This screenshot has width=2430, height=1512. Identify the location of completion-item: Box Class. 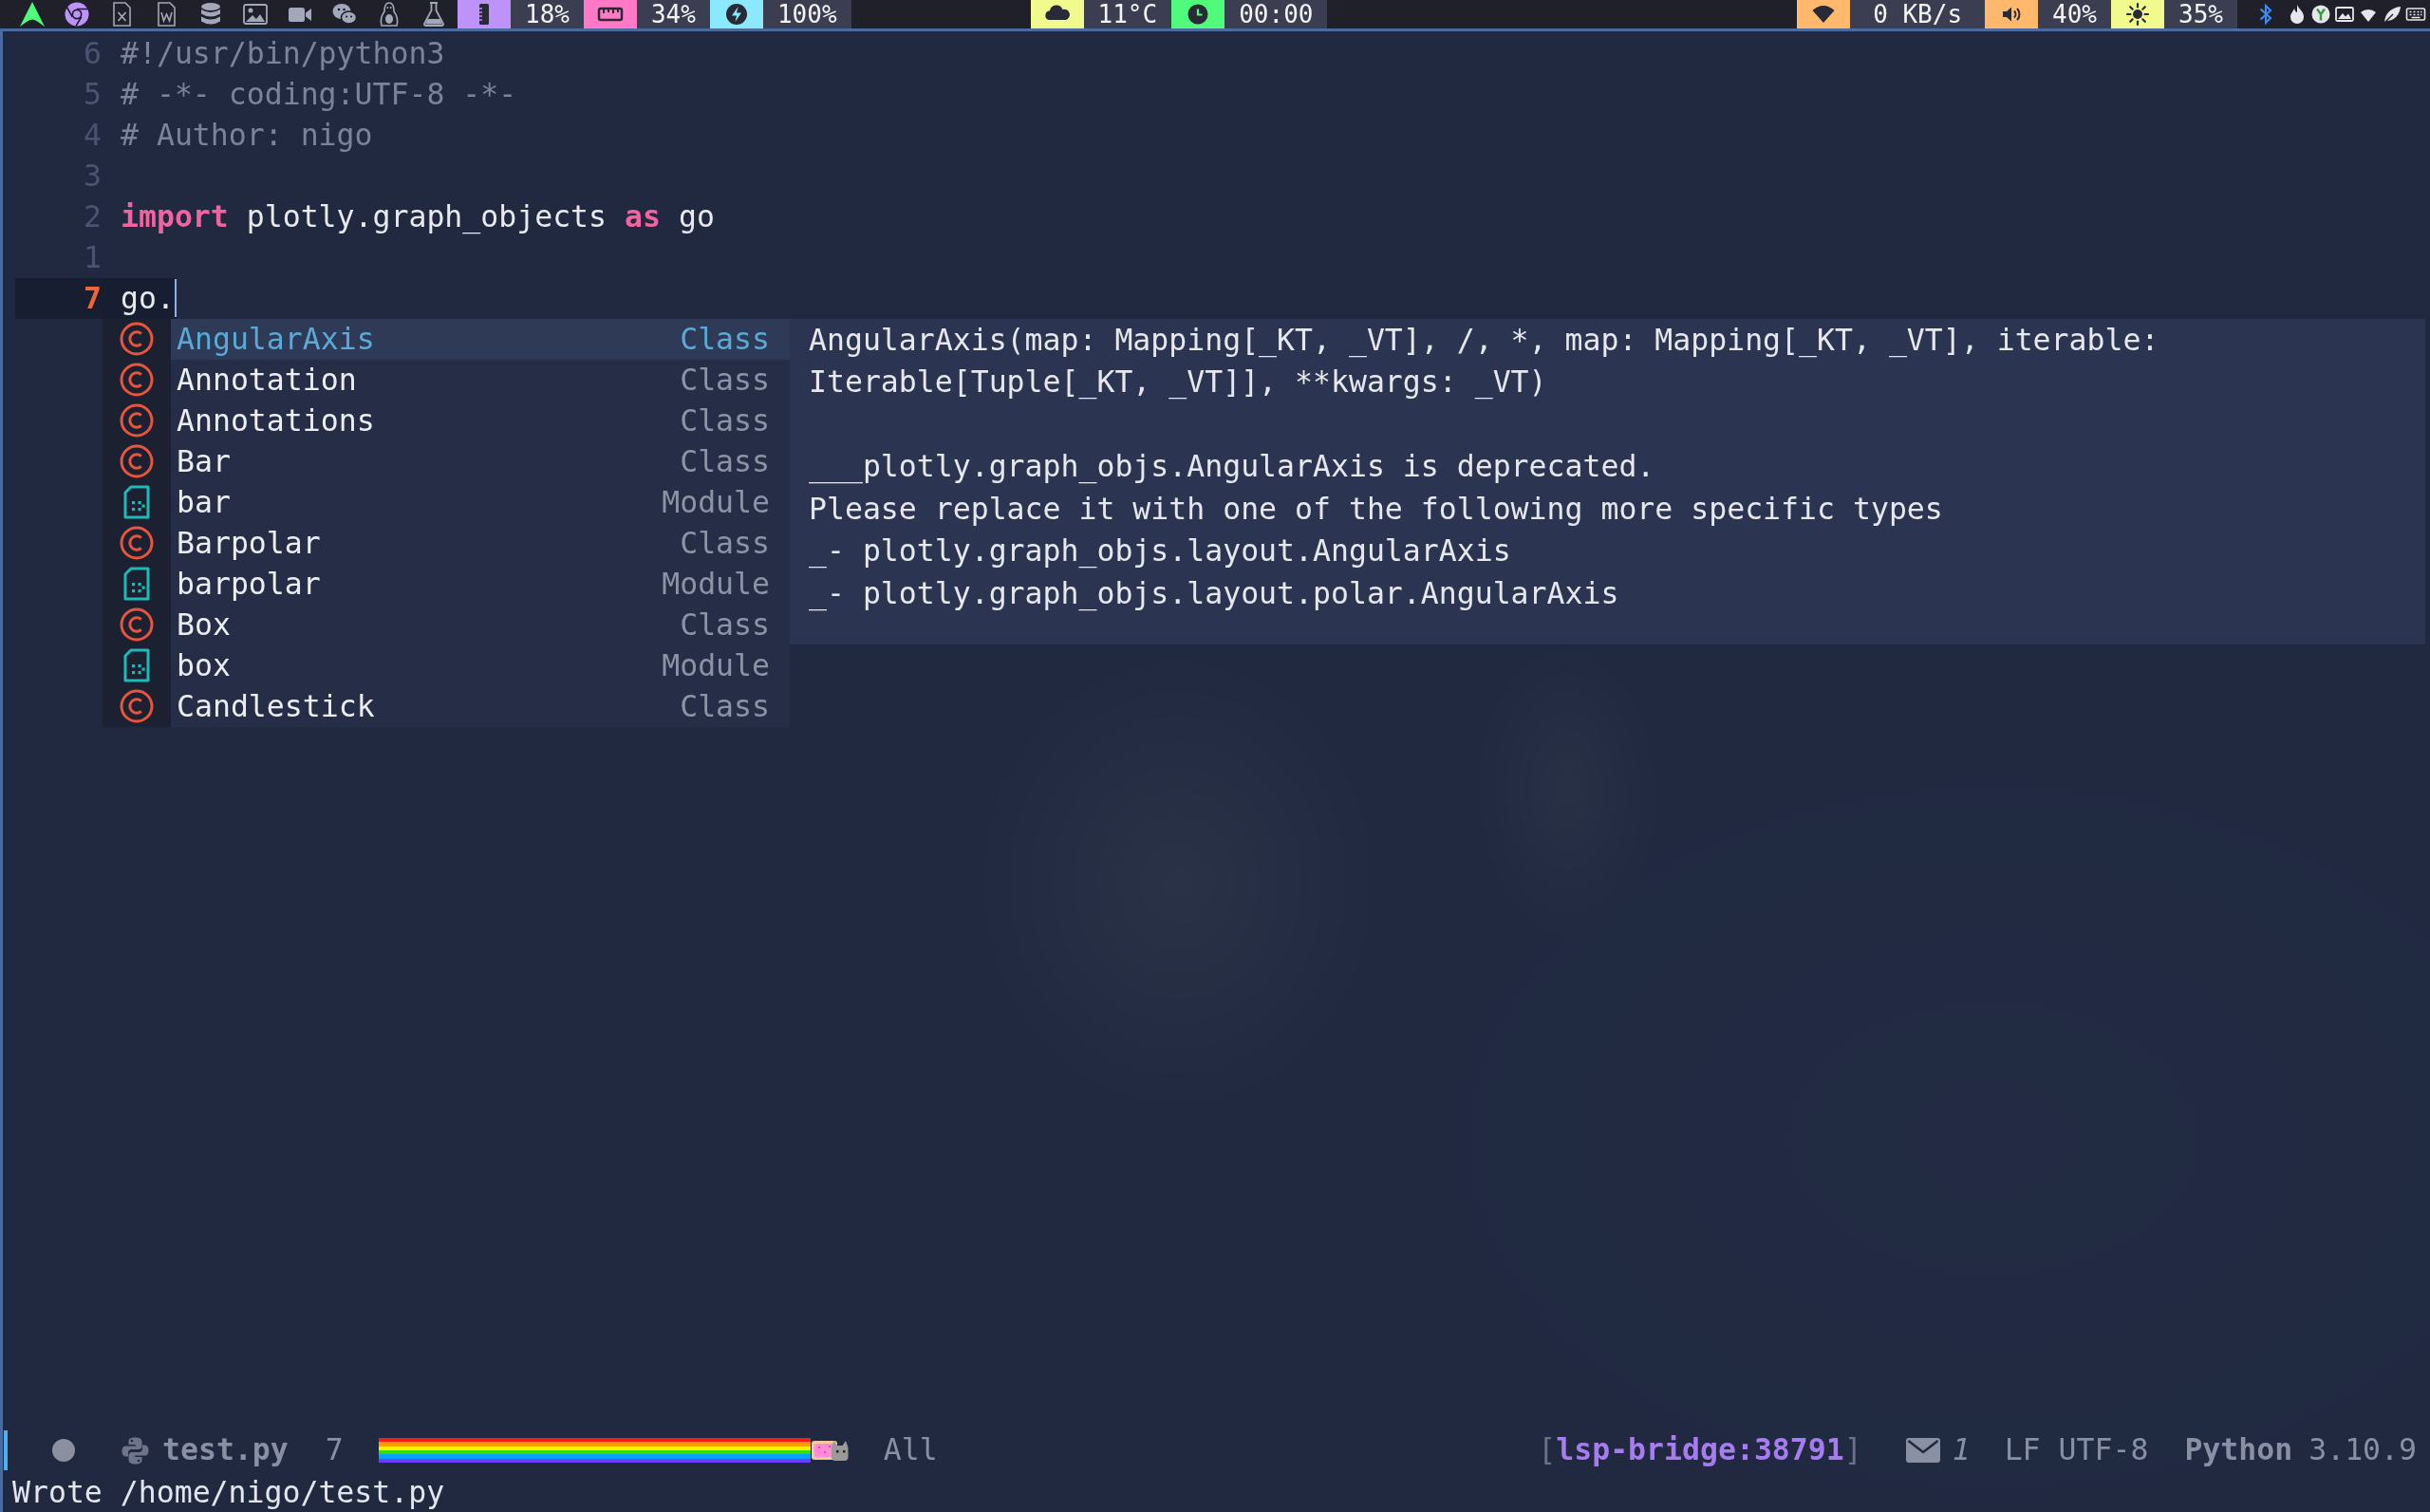
(481, 624).